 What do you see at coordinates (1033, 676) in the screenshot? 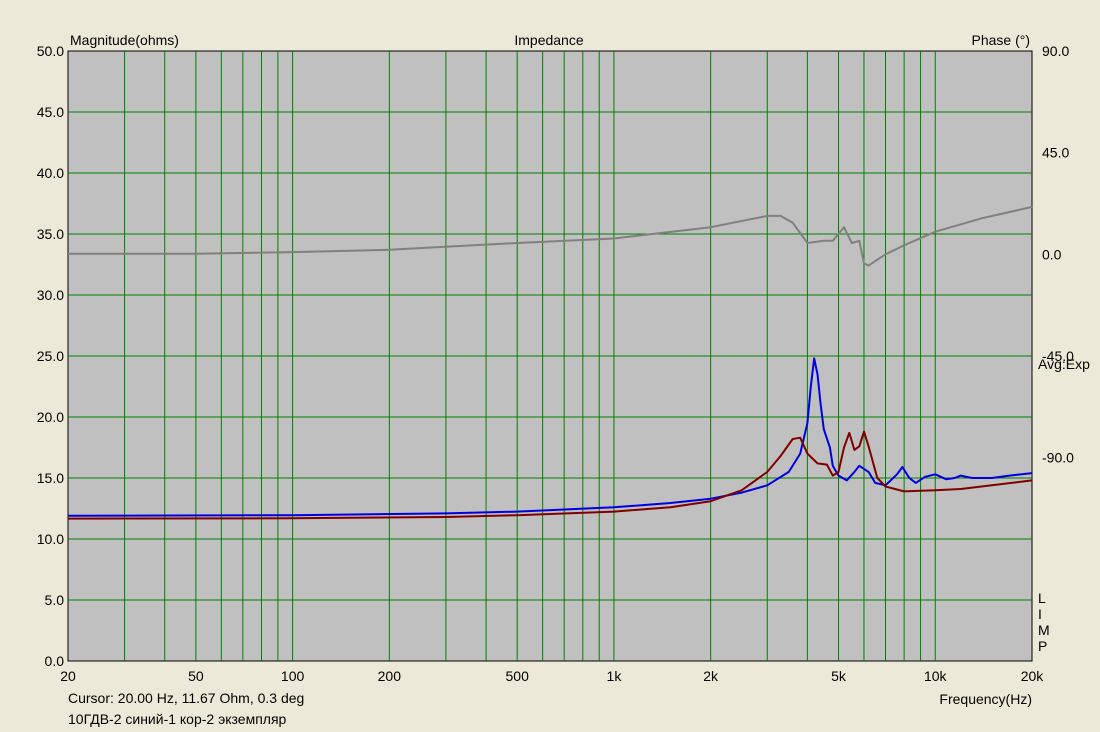
I see `x-tick-label: 20k` at bounding box center [1033, 676].